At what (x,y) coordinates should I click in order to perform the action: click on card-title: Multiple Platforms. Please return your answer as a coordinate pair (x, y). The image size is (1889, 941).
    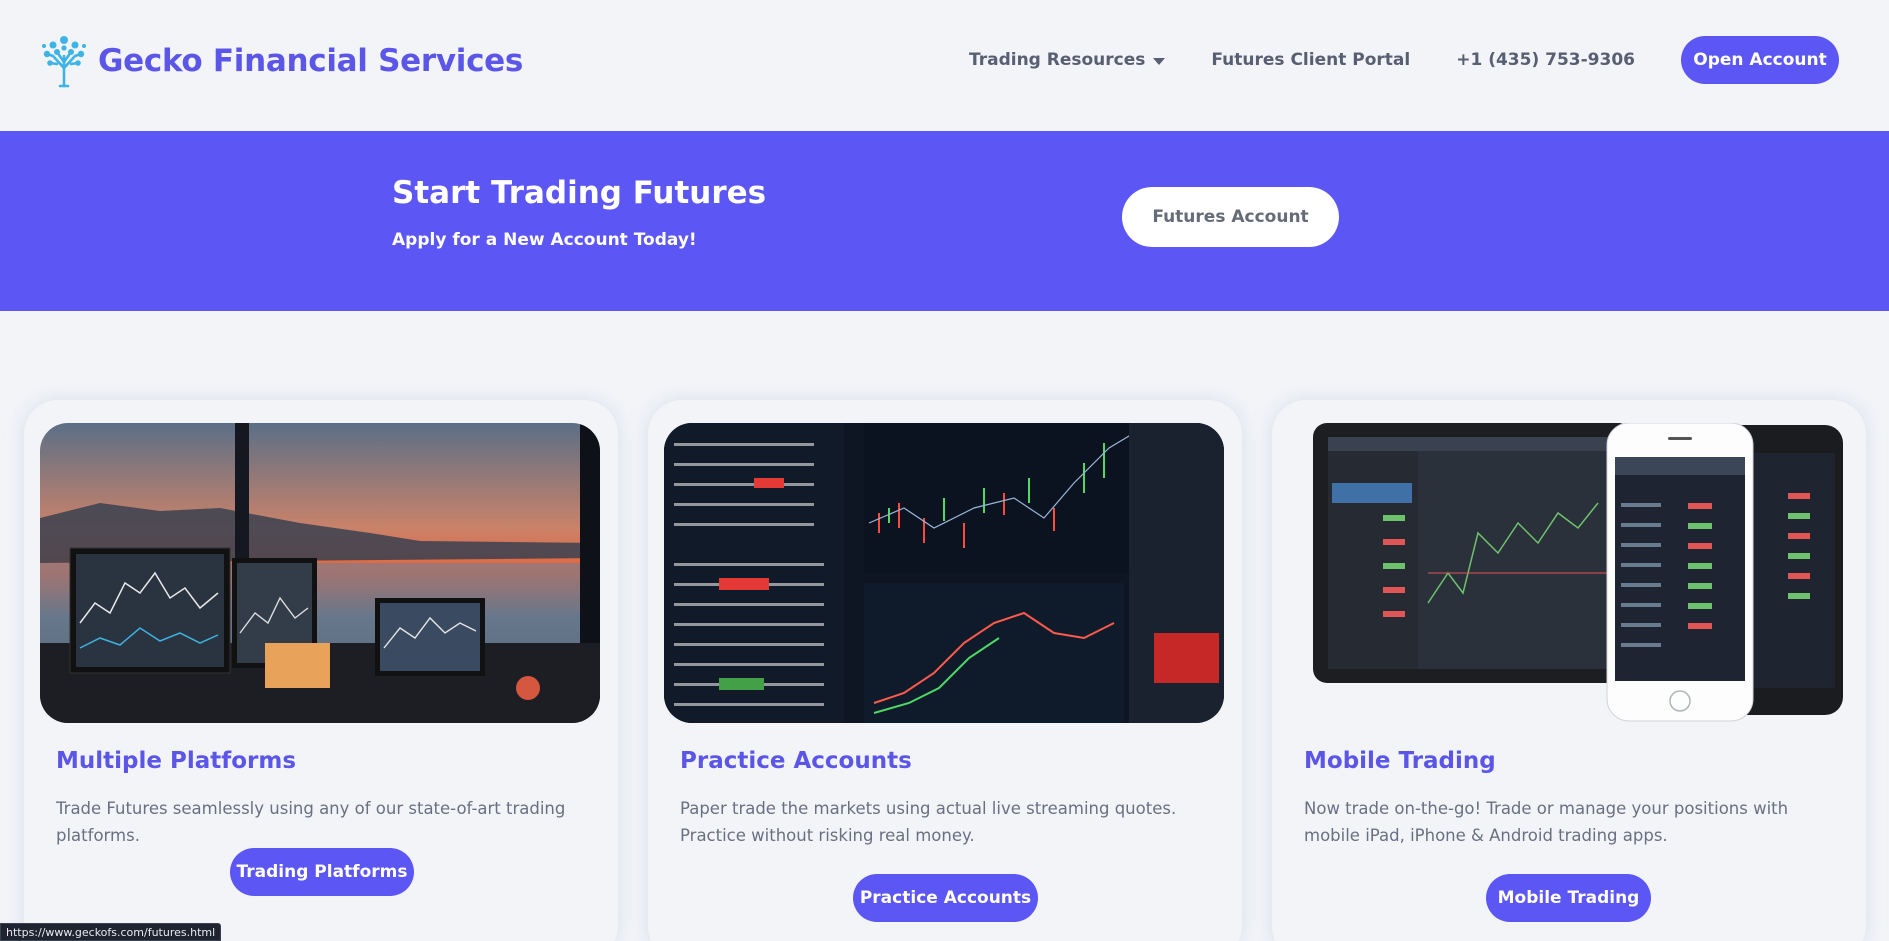
    Looking at the image, I should click on (176, 761).